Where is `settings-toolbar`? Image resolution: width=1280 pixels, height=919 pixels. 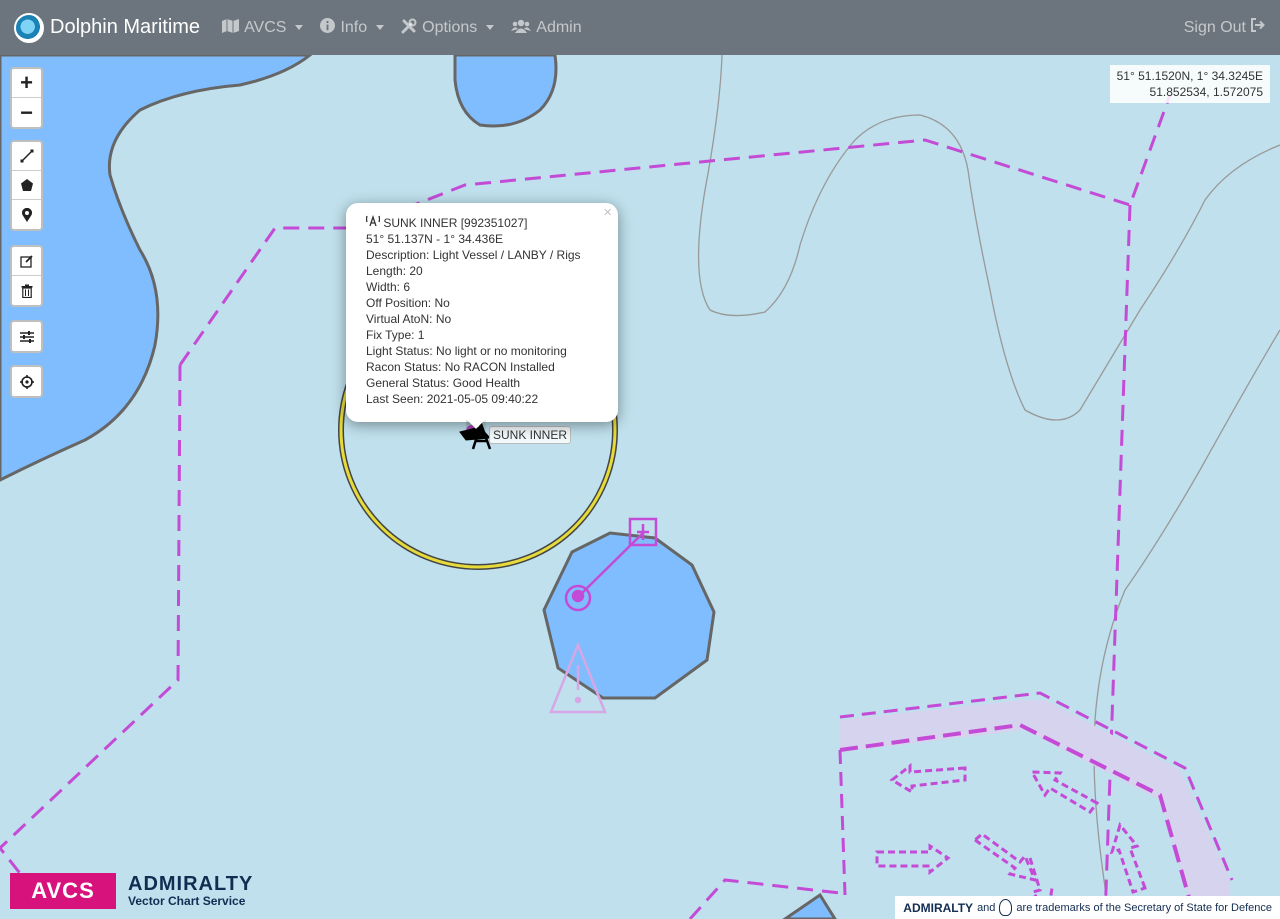
settings-toolbar is located at coordinates (26, 336).